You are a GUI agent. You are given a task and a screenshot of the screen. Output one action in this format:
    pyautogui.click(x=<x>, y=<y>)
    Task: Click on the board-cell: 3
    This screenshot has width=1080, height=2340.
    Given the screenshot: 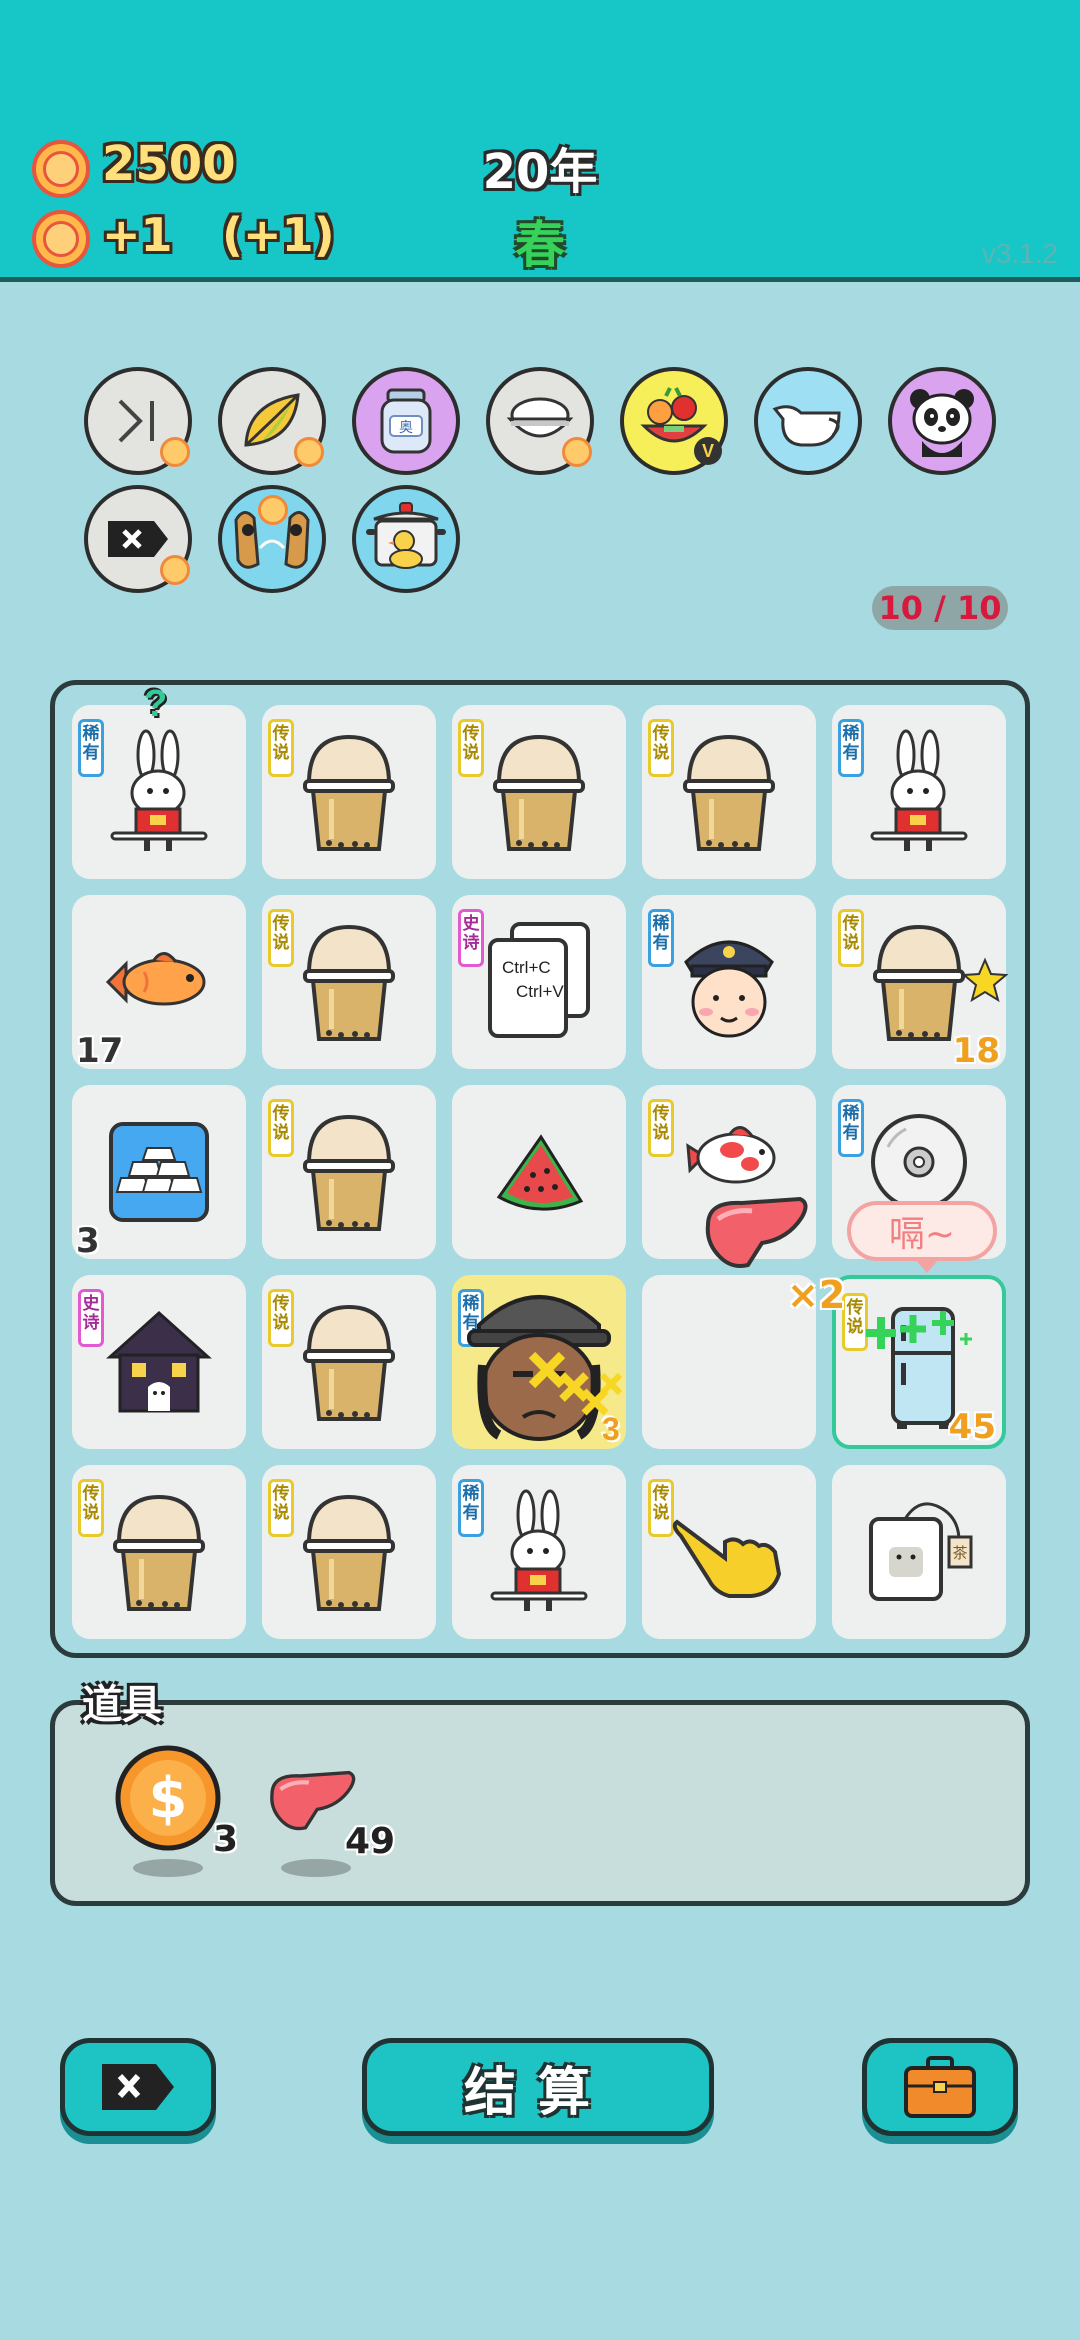 What is the action you would take?
    pyautogui.click(x=159, y=1173)
    